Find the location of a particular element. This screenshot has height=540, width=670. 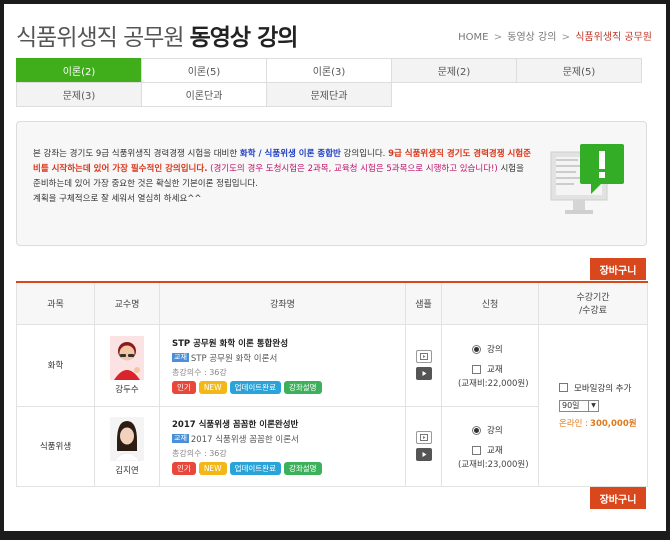

online-price-value: 300,000원 is located at coordinates (613, 423).